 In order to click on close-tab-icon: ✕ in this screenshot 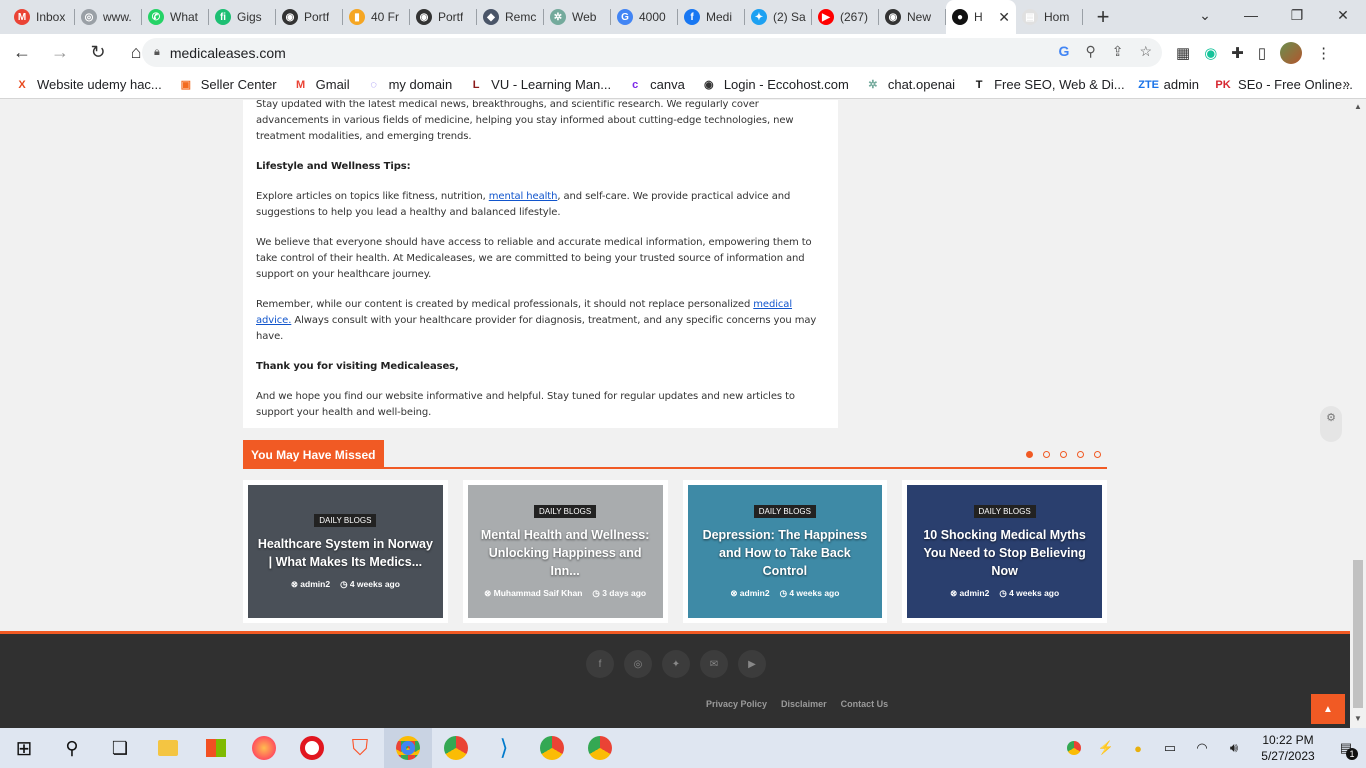, I will do `click(1004, 17)`.